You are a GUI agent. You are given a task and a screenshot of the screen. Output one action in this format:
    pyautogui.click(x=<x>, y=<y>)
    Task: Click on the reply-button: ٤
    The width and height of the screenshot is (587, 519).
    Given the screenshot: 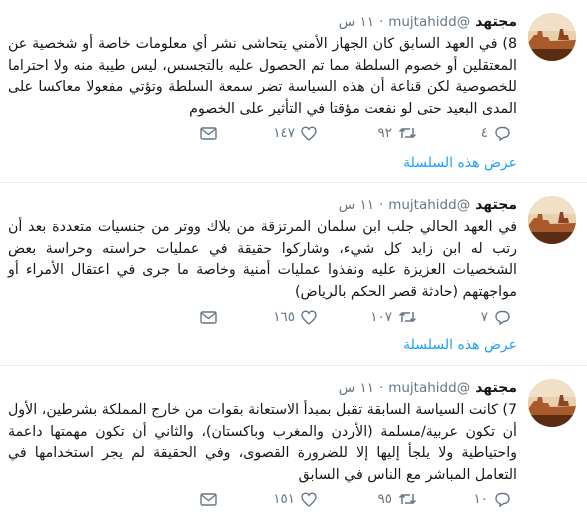 What is the action you would take?
    pyautogui.click(x=496, y=133)
    